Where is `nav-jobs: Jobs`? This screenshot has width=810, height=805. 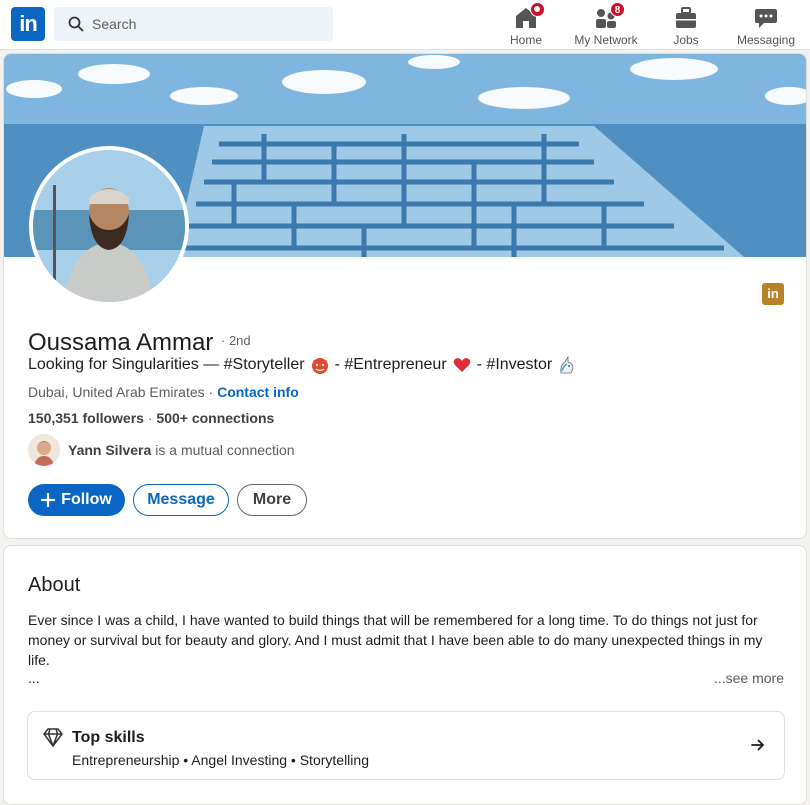 nav-jobs: Jobs is located at coordinates (686, 25).